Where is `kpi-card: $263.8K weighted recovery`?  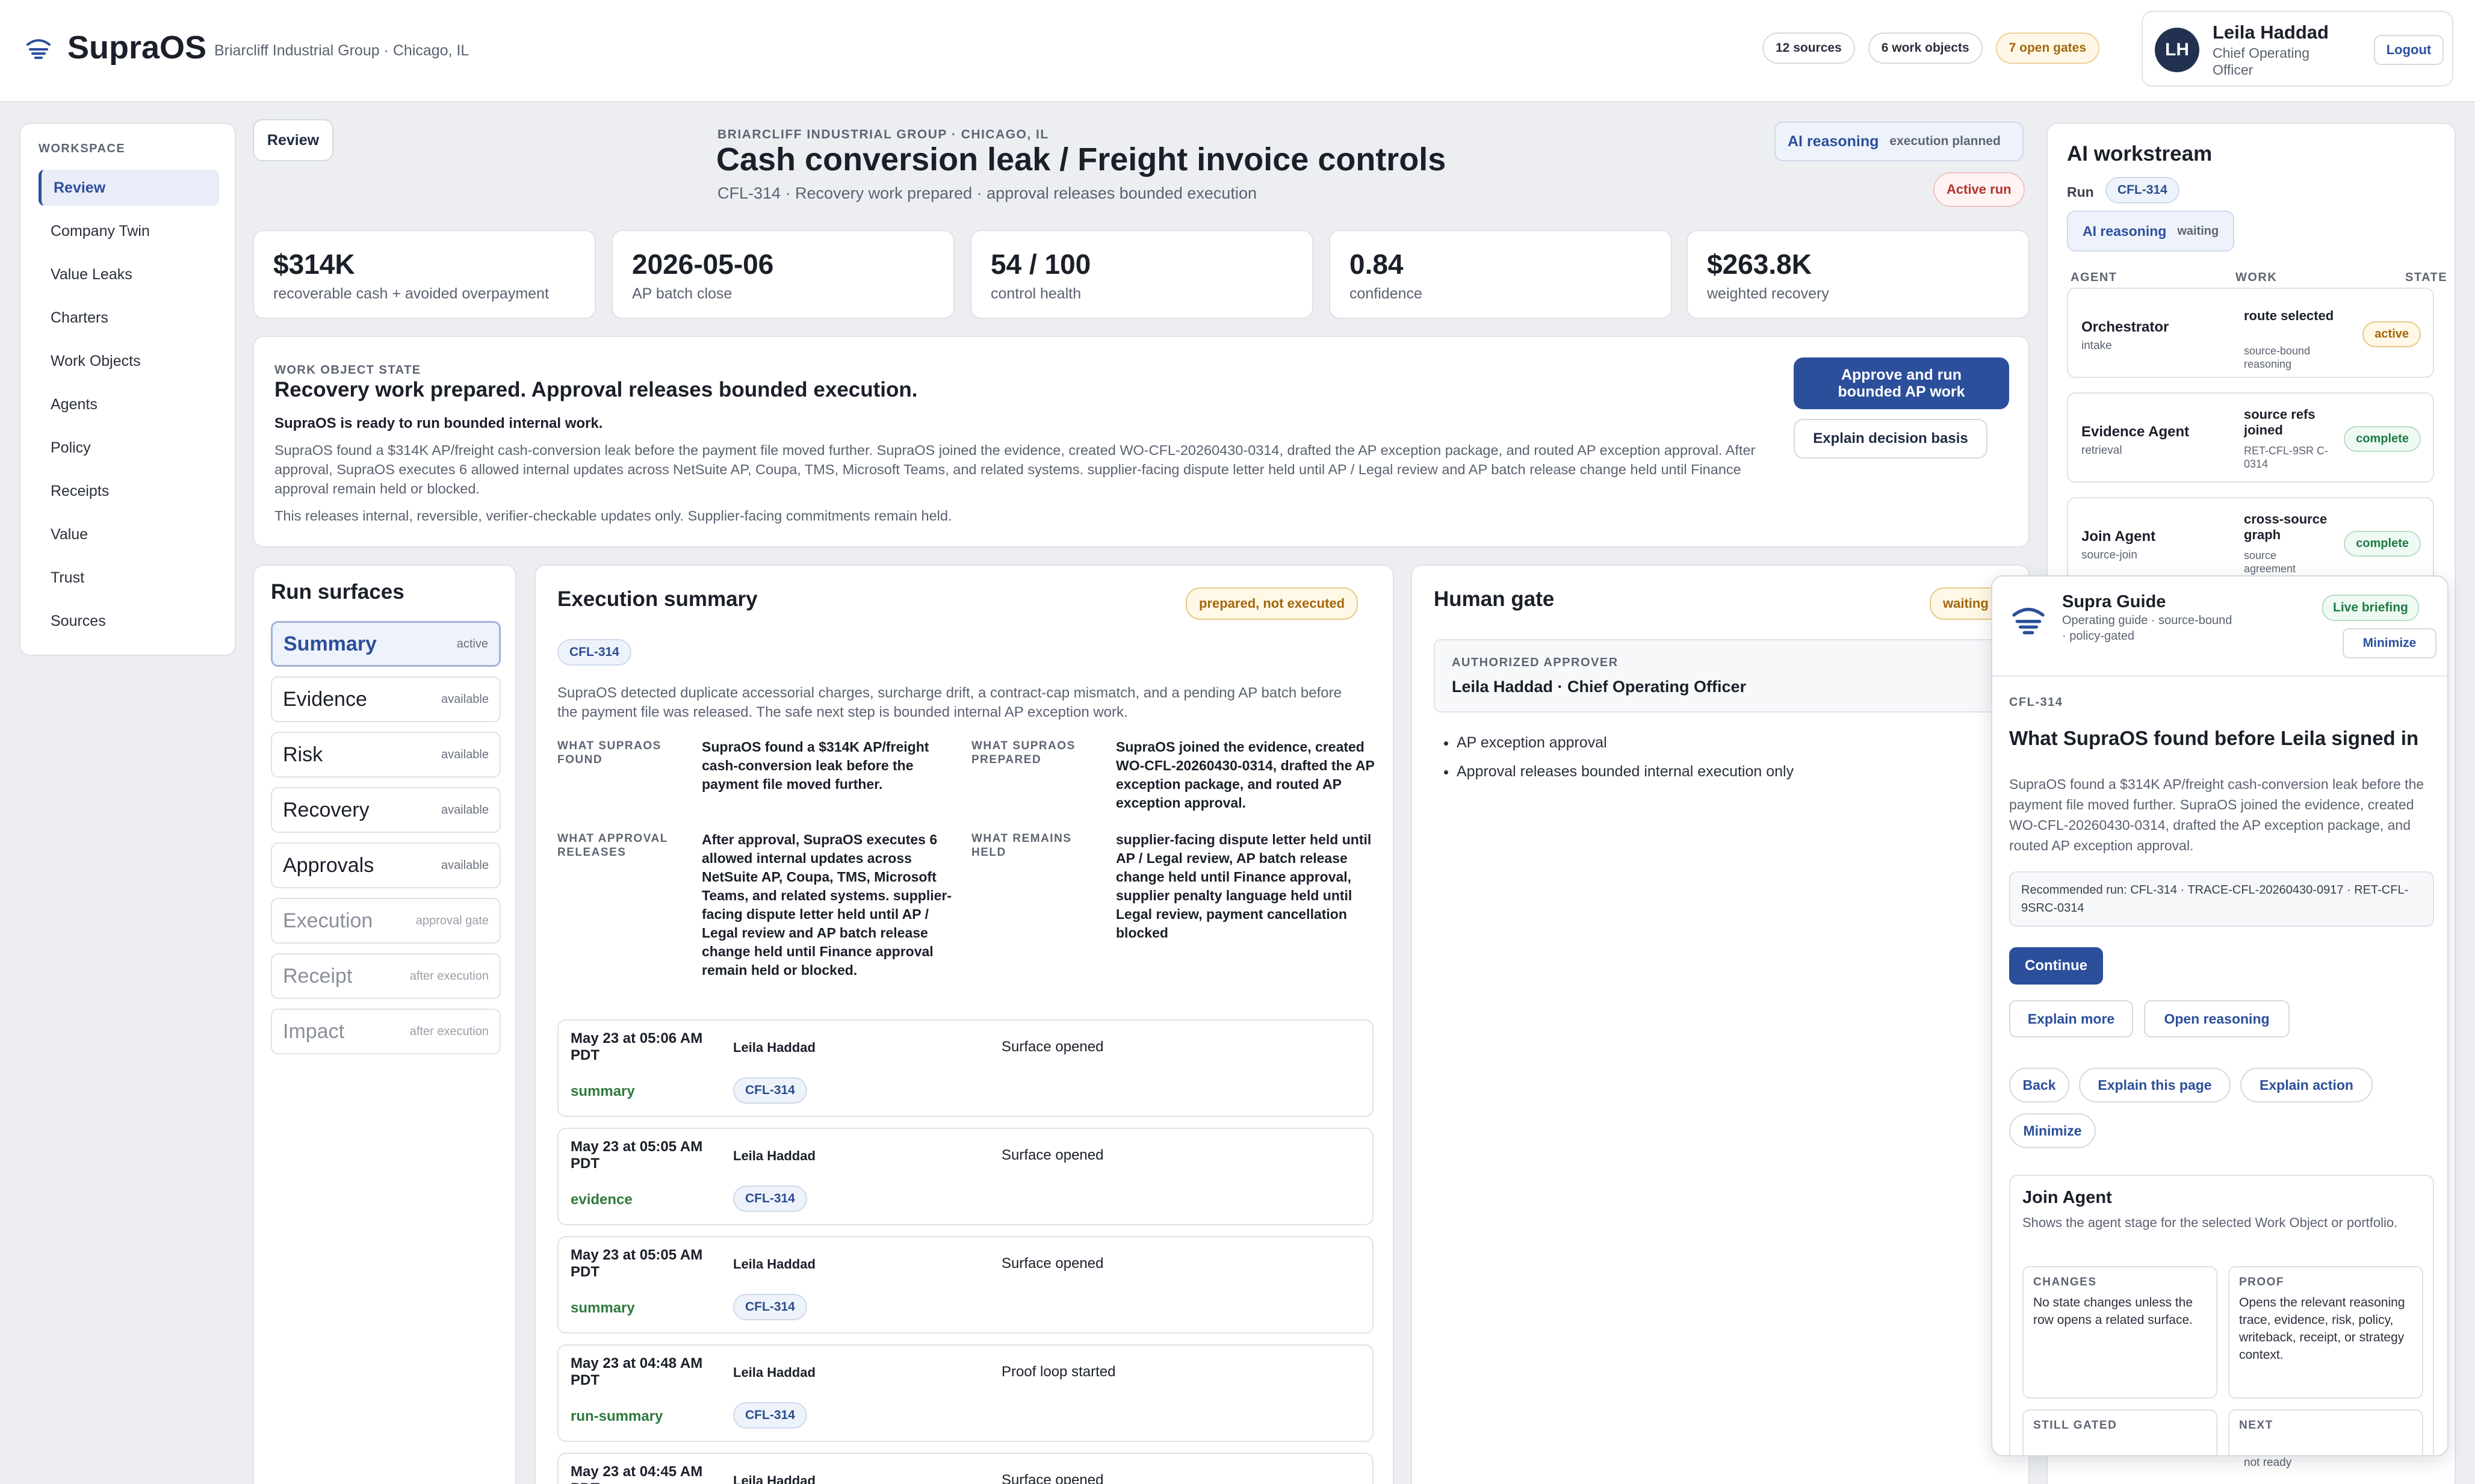
kpi-card: $263.8K weighted recovery is located at coordinates (1858, 274).